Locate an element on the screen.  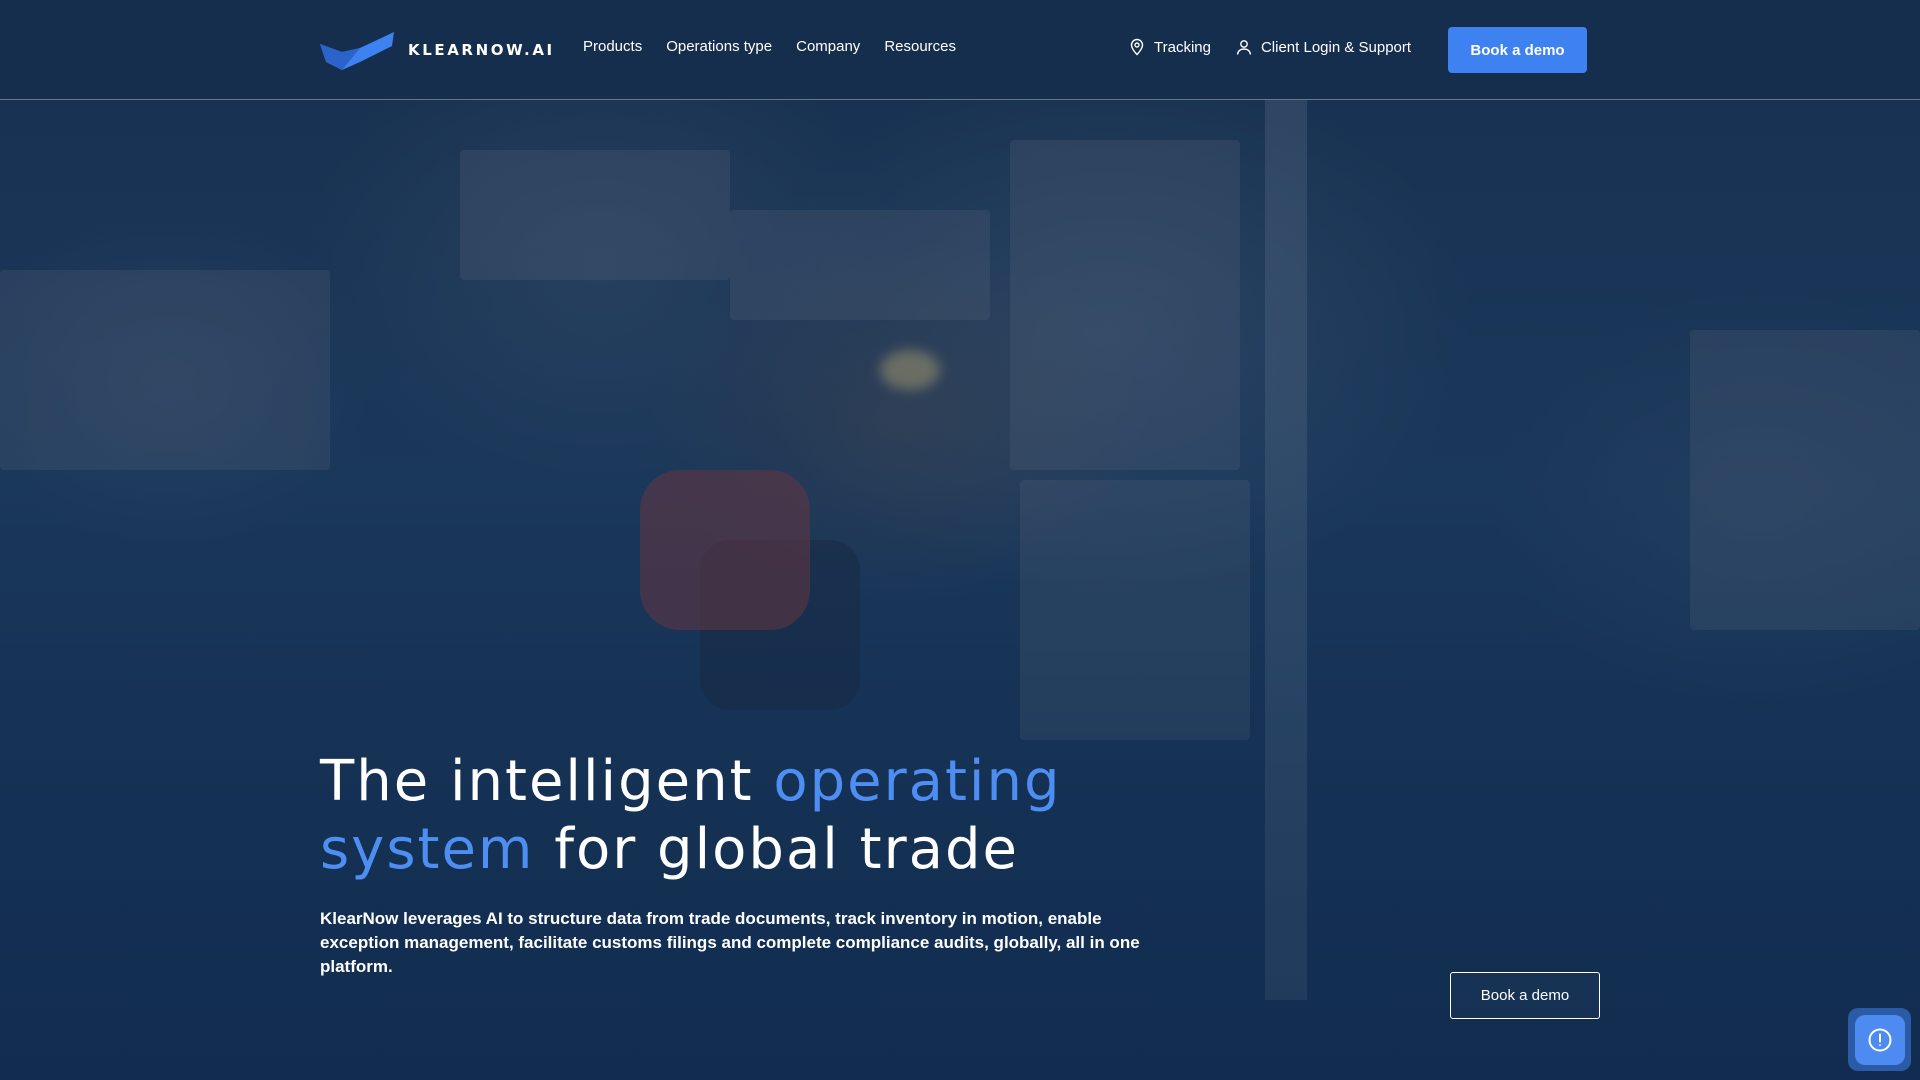
book-demo-button: Book a demo is located at coordinates (1517, 50).